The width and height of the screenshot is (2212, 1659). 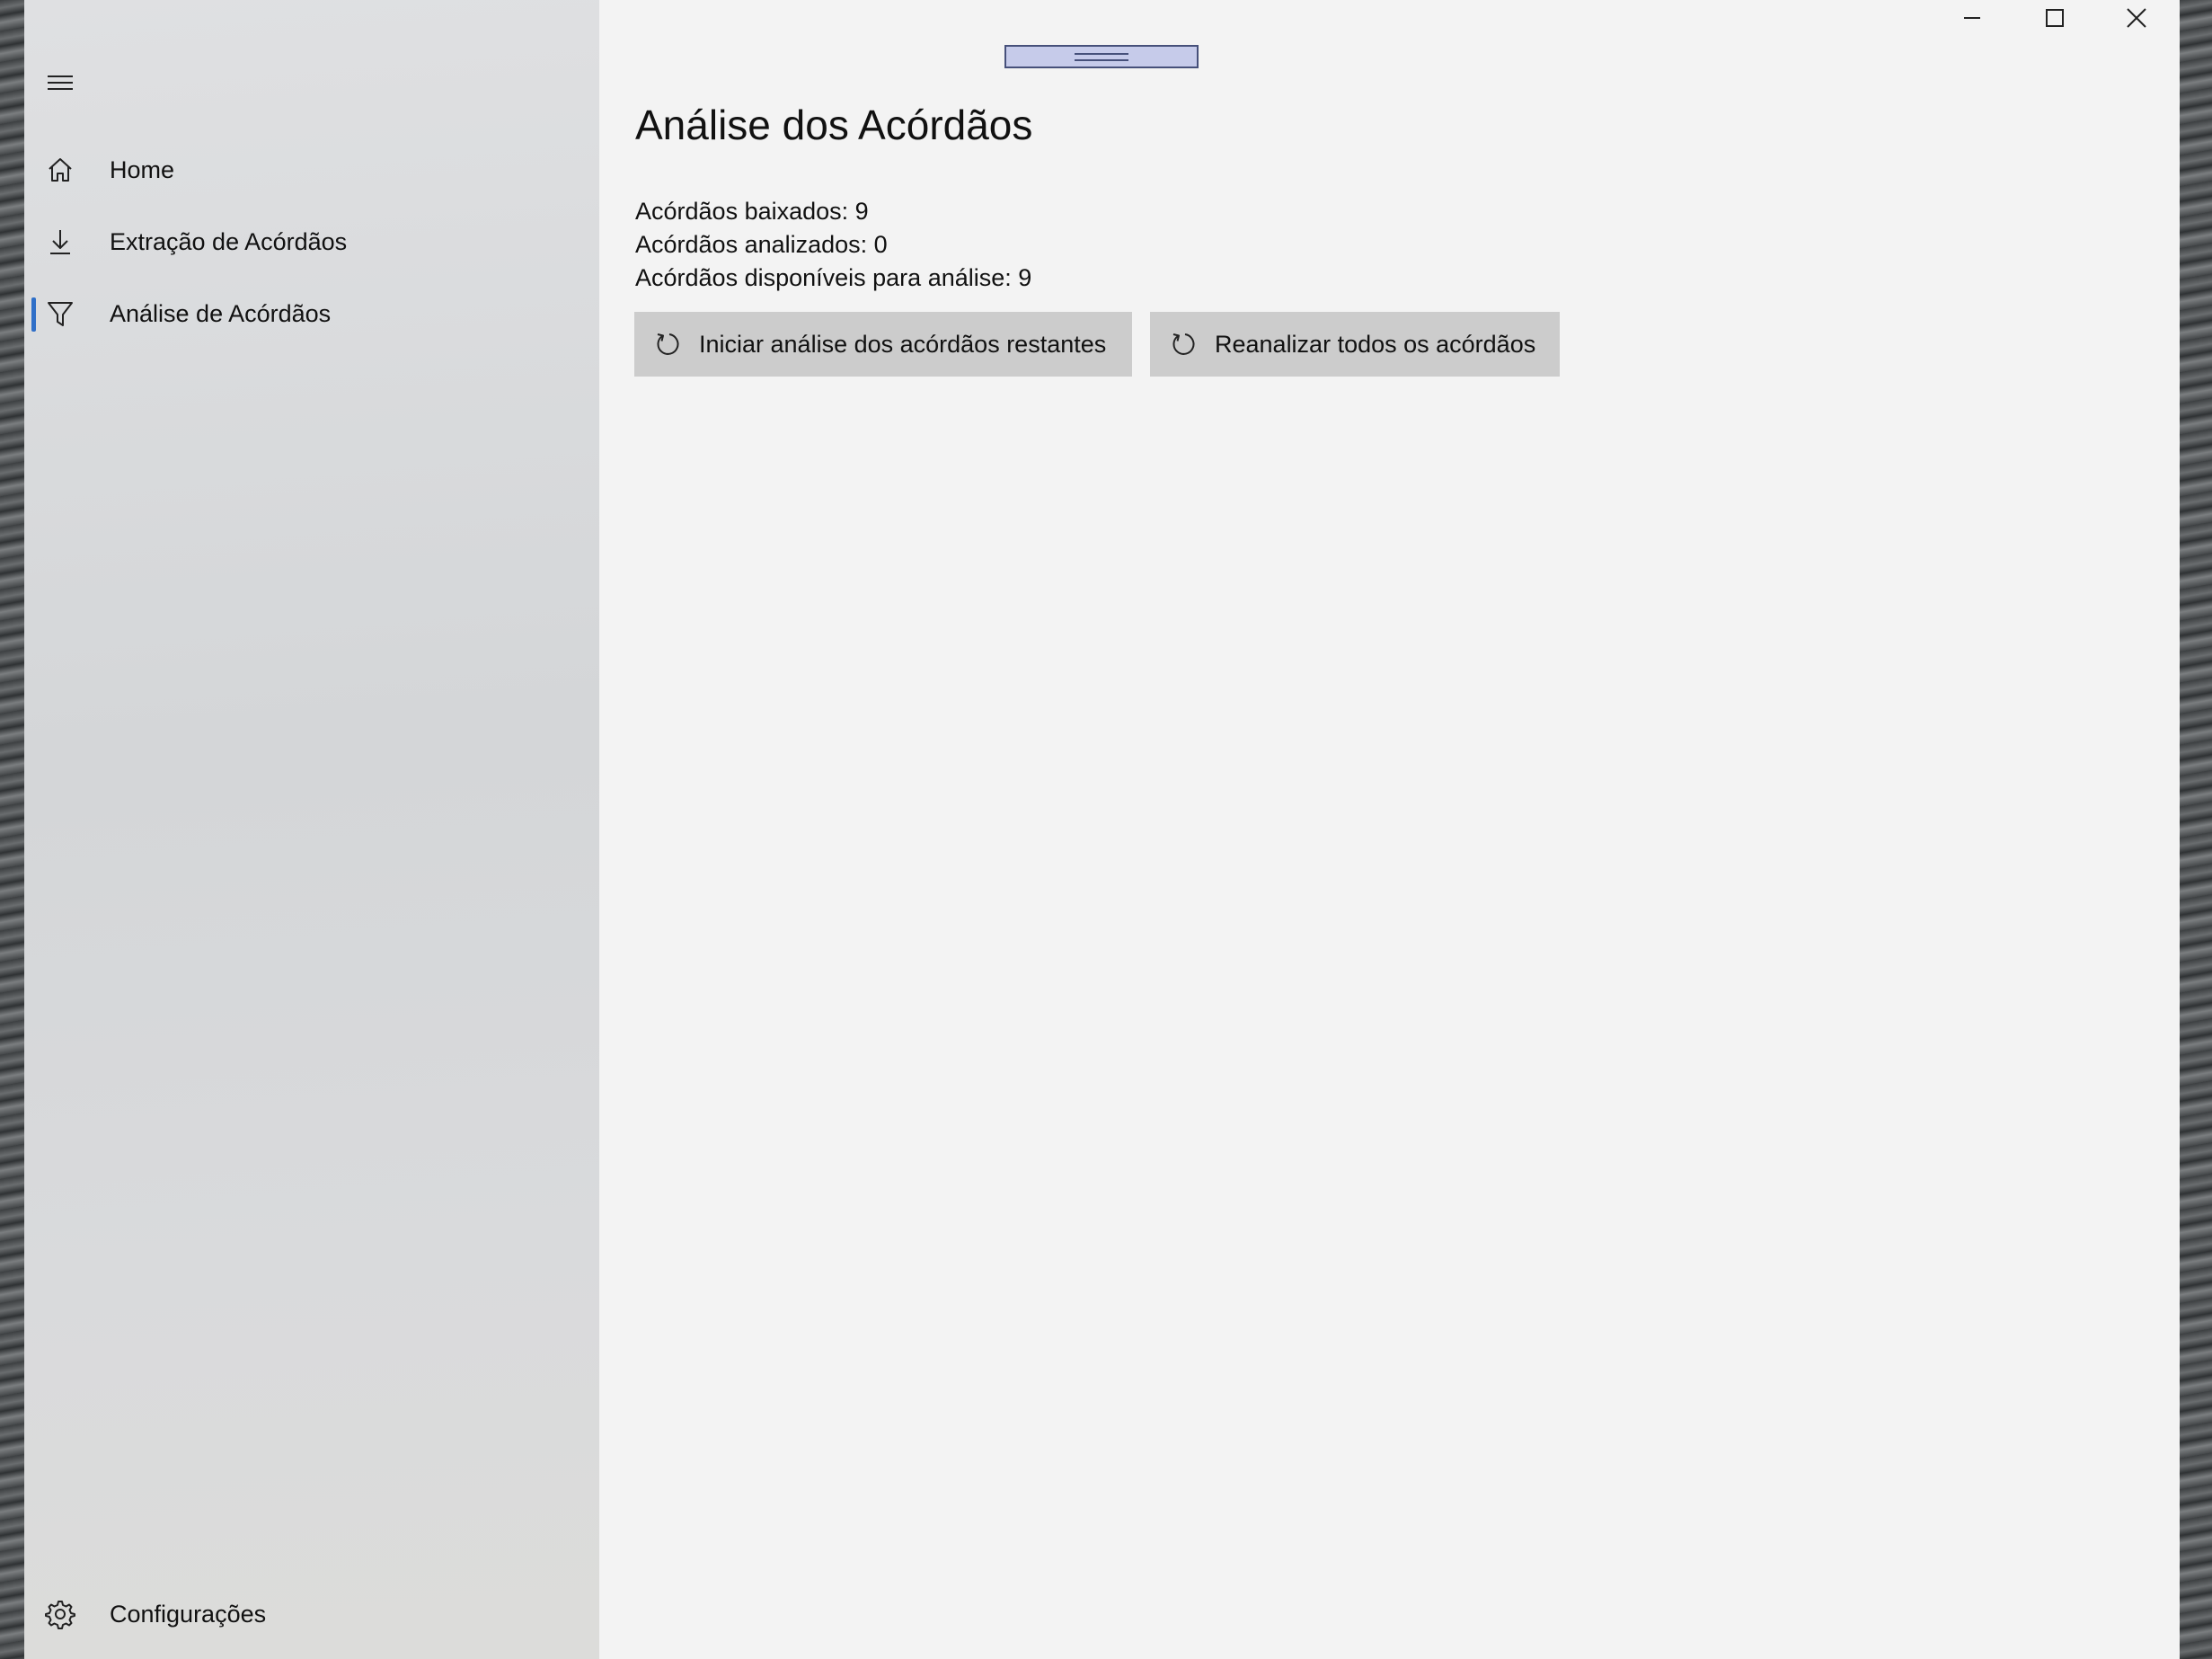 I want to click on nav-item-settings-label: Configurações, so click(x=189, y=1614).